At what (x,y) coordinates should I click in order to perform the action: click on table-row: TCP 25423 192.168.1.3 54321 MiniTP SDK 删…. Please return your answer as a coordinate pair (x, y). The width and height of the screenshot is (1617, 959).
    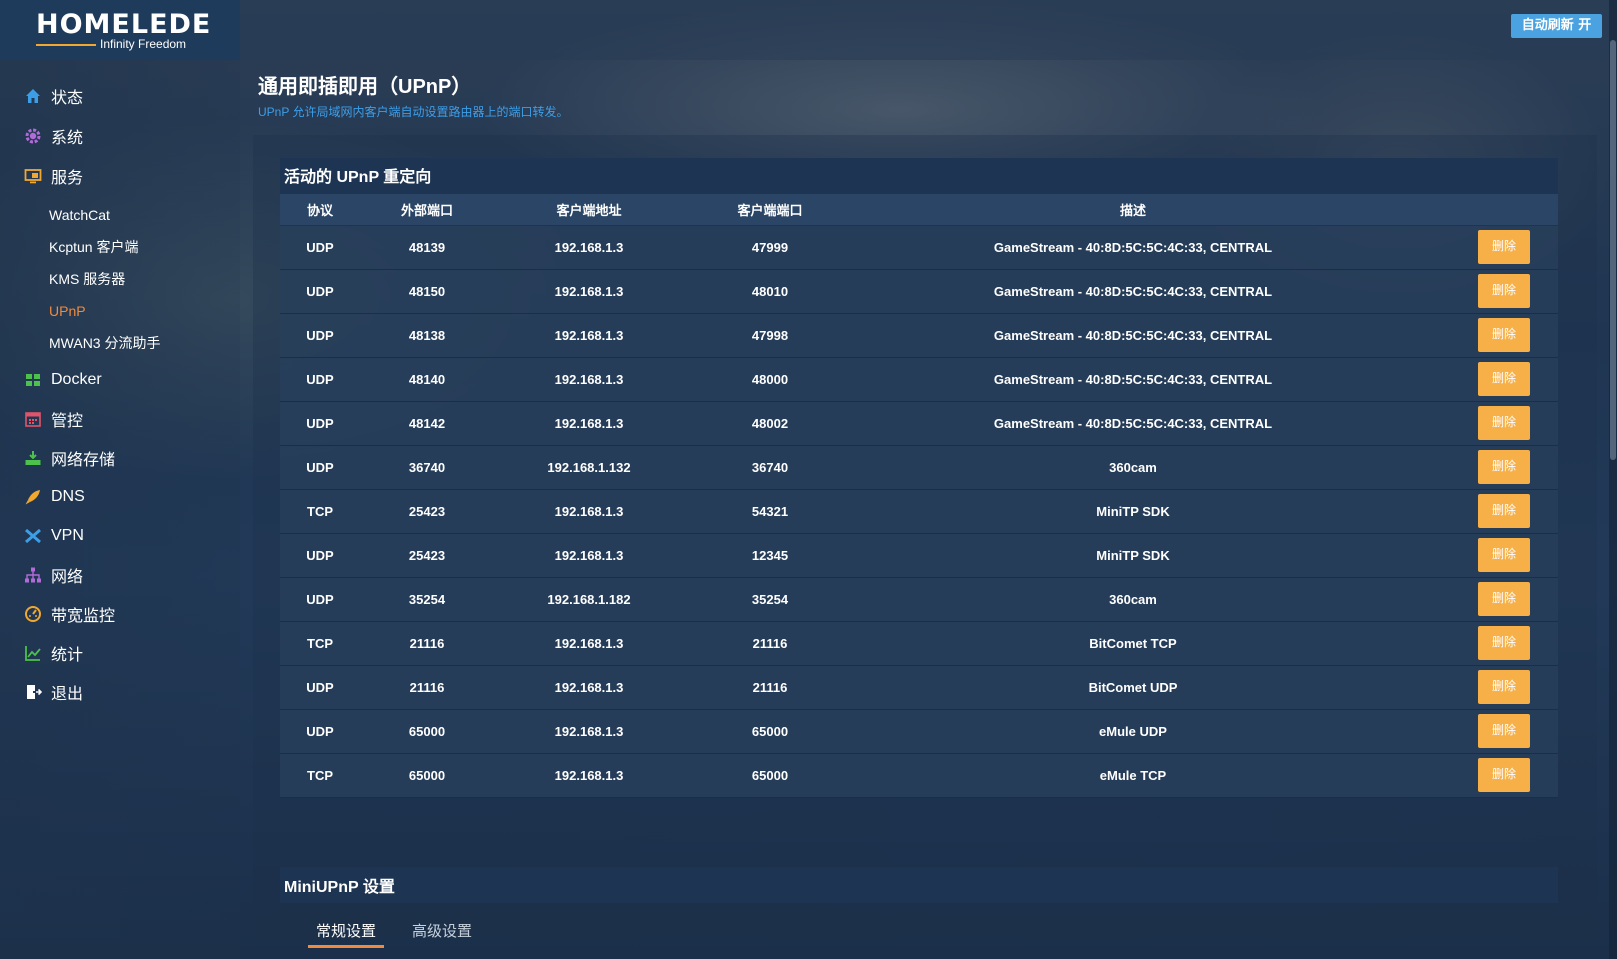
    Looking at the image, I should click on (919, 511).